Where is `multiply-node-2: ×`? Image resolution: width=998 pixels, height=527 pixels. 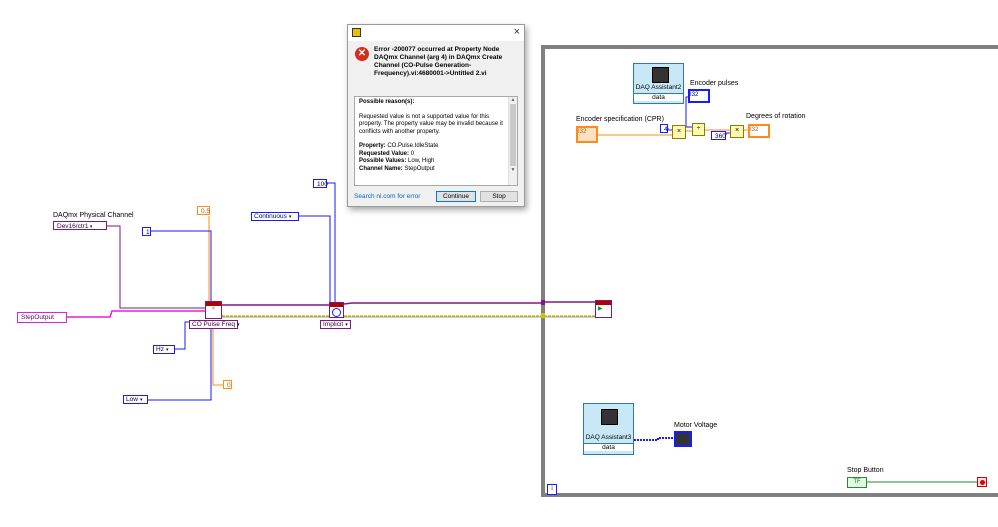
multiply-node-2: × is located at coordinates (737, 131).